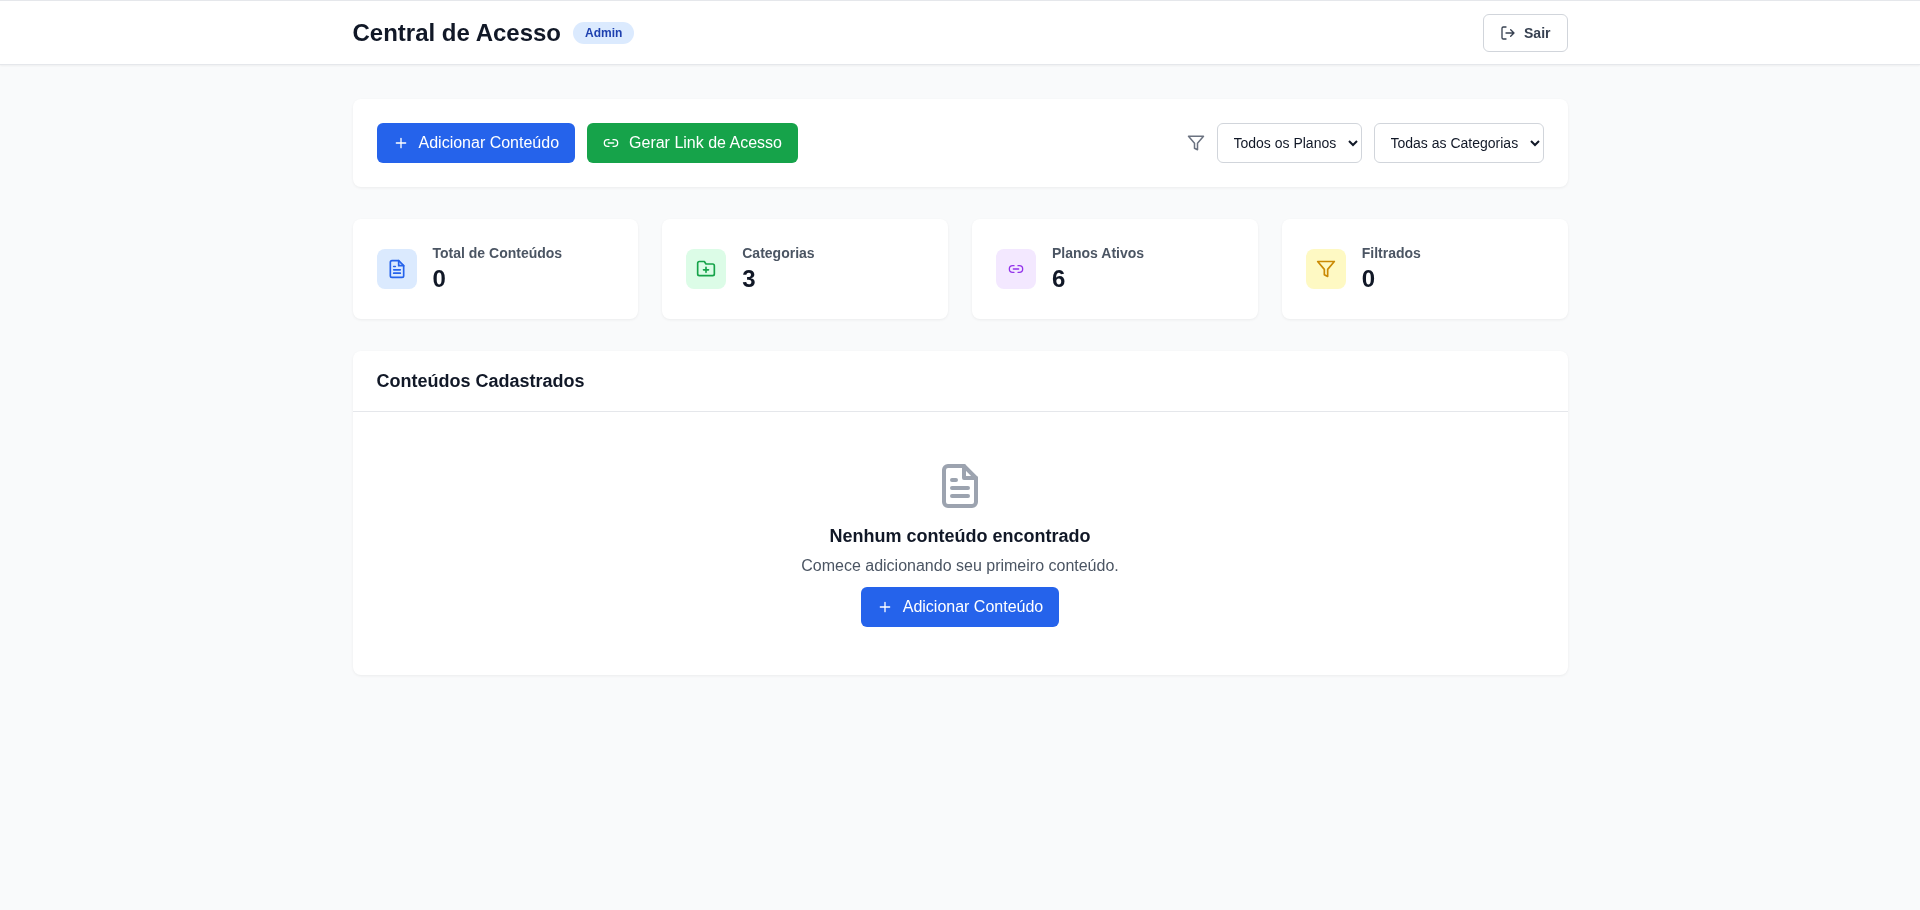  What do you see at coordinates (1059, 279) in the screenshot?
I see `stat-value: 6` at bounding box center [1059, 279].